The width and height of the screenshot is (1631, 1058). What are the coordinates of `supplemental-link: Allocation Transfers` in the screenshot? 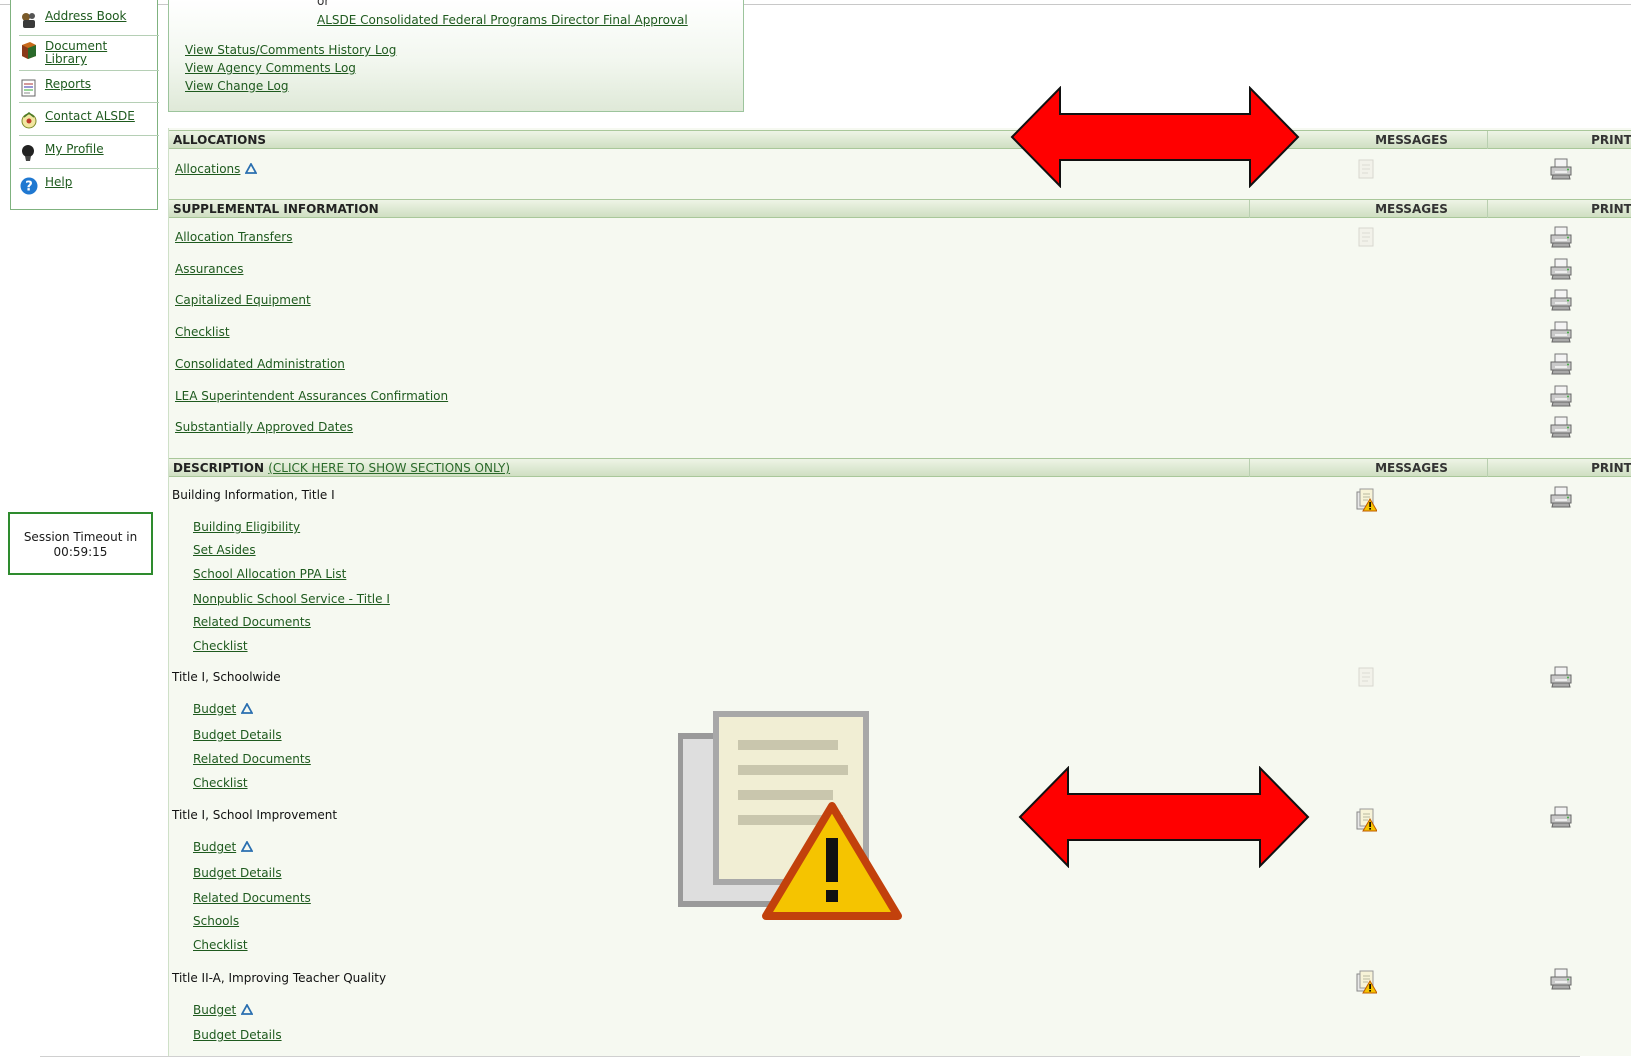 It's located at (233, 237).